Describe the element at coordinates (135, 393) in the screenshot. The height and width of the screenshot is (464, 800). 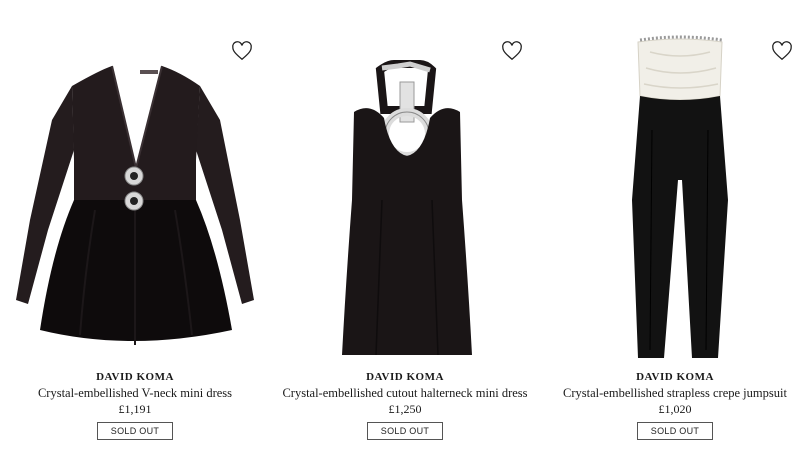
I see `product-name: Crystal-embellished V-neck mini dress` at that location.